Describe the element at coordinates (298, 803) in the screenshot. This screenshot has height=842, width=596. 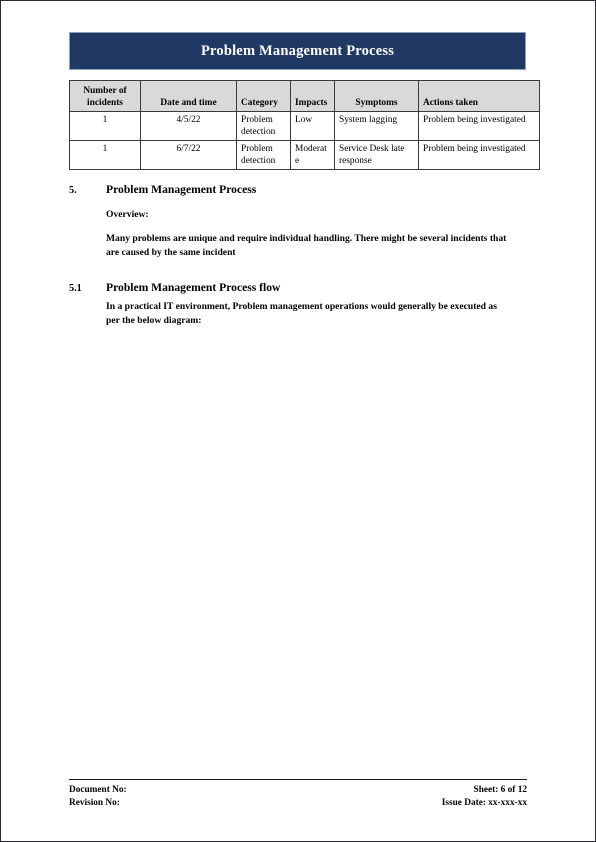
I see `footer-row-bottom: Revision No: Issue Date: xx-xxx-xx` at that location.